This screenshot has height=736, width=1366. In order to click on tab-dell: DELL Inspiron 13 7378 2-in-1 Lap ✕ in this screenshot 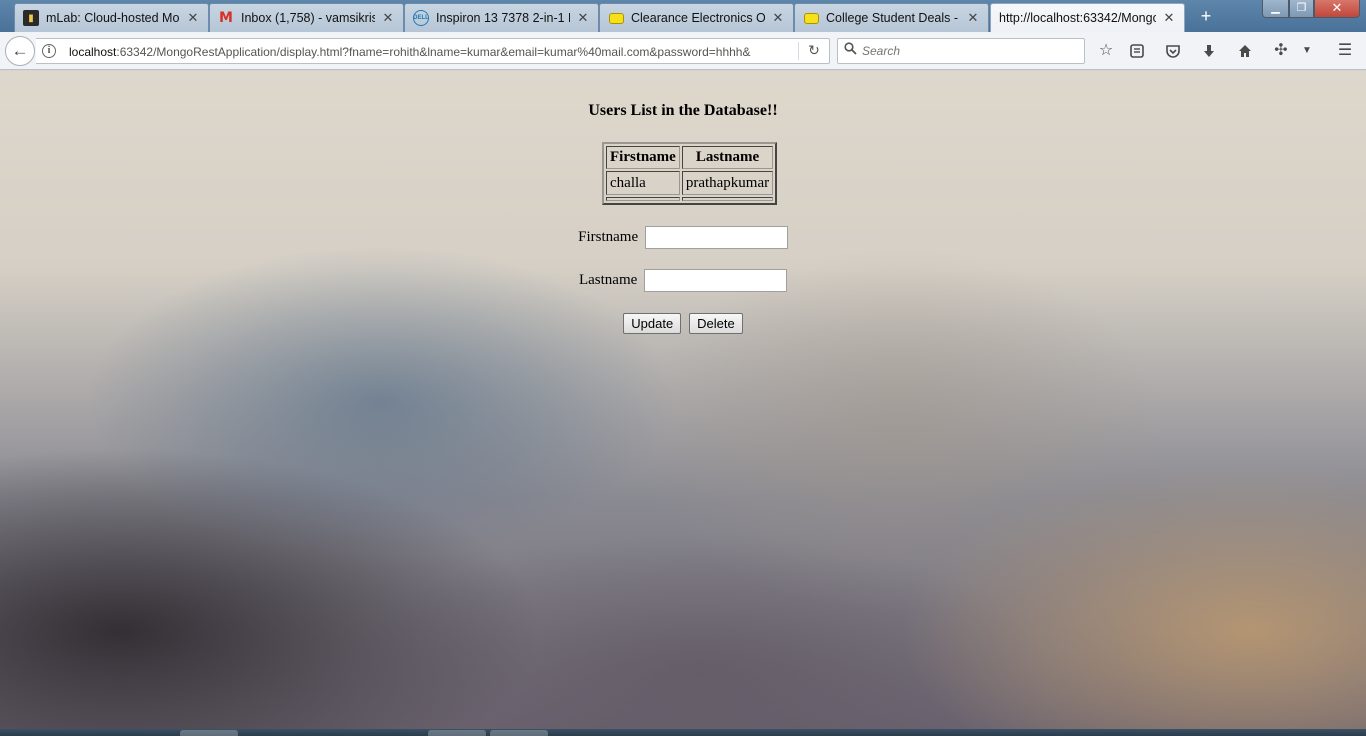, I will do `click(501, 17)`.